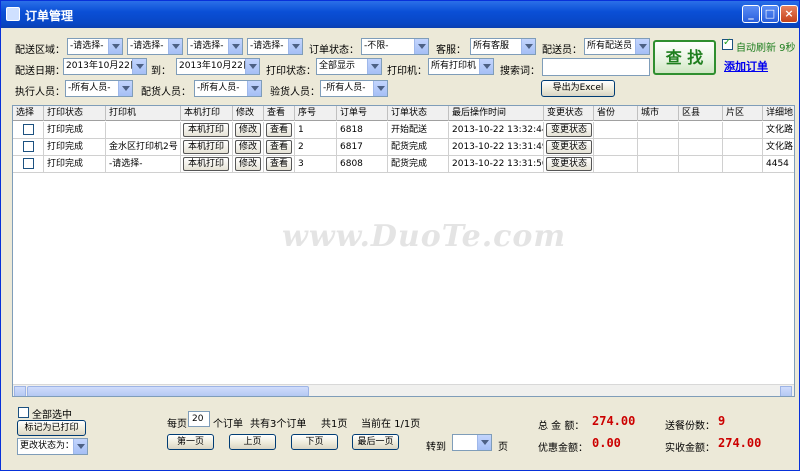 The height and width of the screenshot is (471, 800). Describe the element at coordinates (207, 113) in the screenshot. I see `col-header: 本机打印` at that location.